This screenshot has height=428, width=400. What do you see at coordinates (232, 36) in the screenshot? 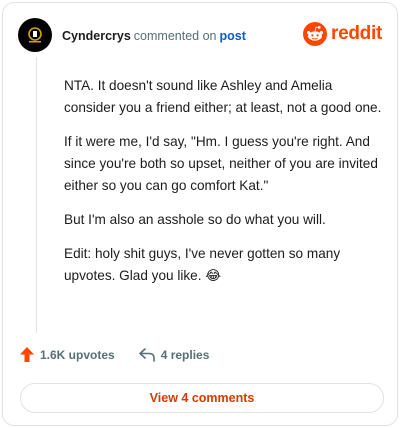
I see `post-link: post` at bounding box center [232, 36].